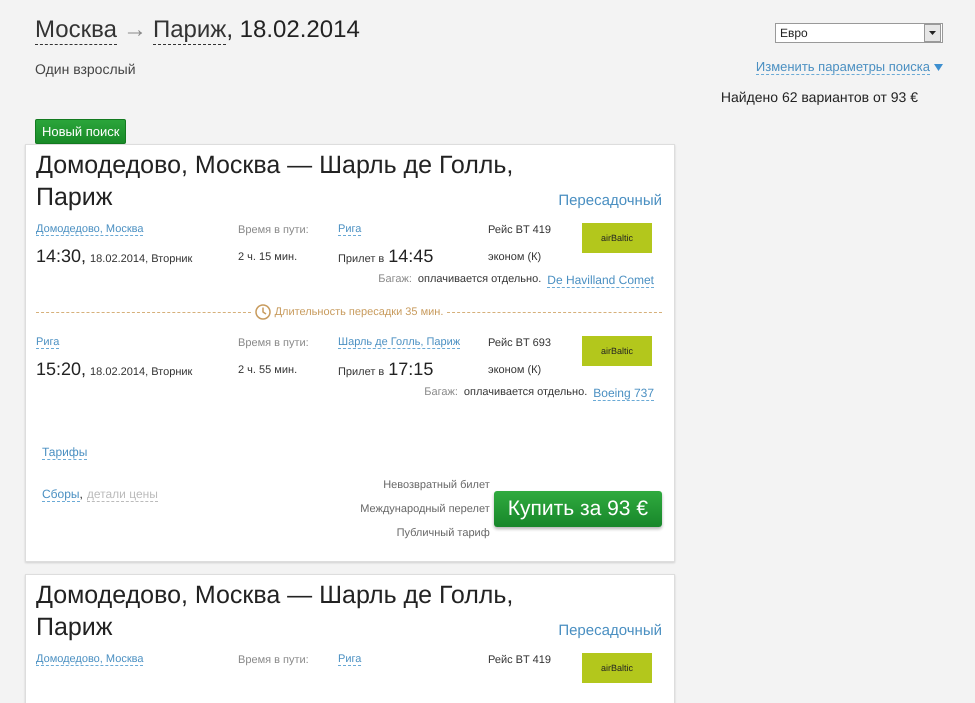 The width and height of the screenshot is (975, 703). What do you see at coordinates (411, 256) in the screenshot?
I see `arrival-time: 14:45` at bounding box center [411, 256].